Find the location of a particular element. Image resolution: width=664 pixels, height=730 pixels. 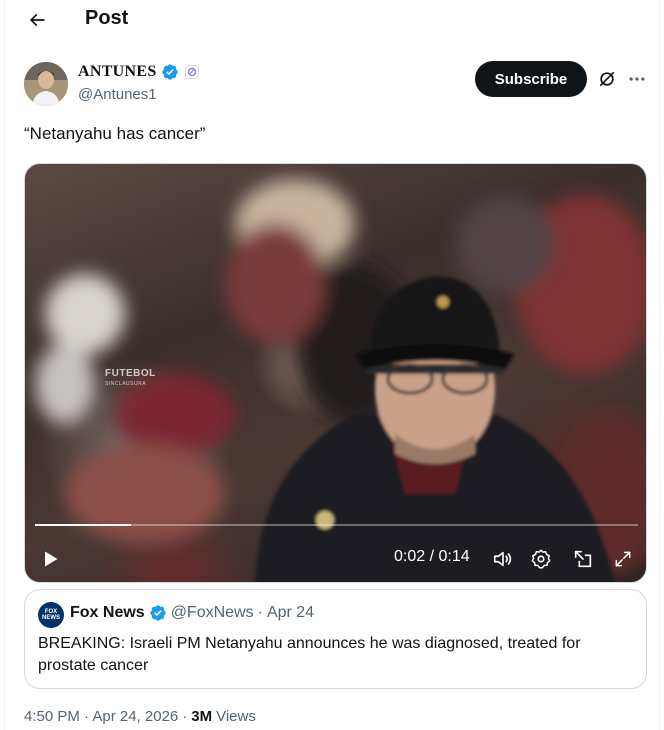

back-button is located at coordinates (37, 20).